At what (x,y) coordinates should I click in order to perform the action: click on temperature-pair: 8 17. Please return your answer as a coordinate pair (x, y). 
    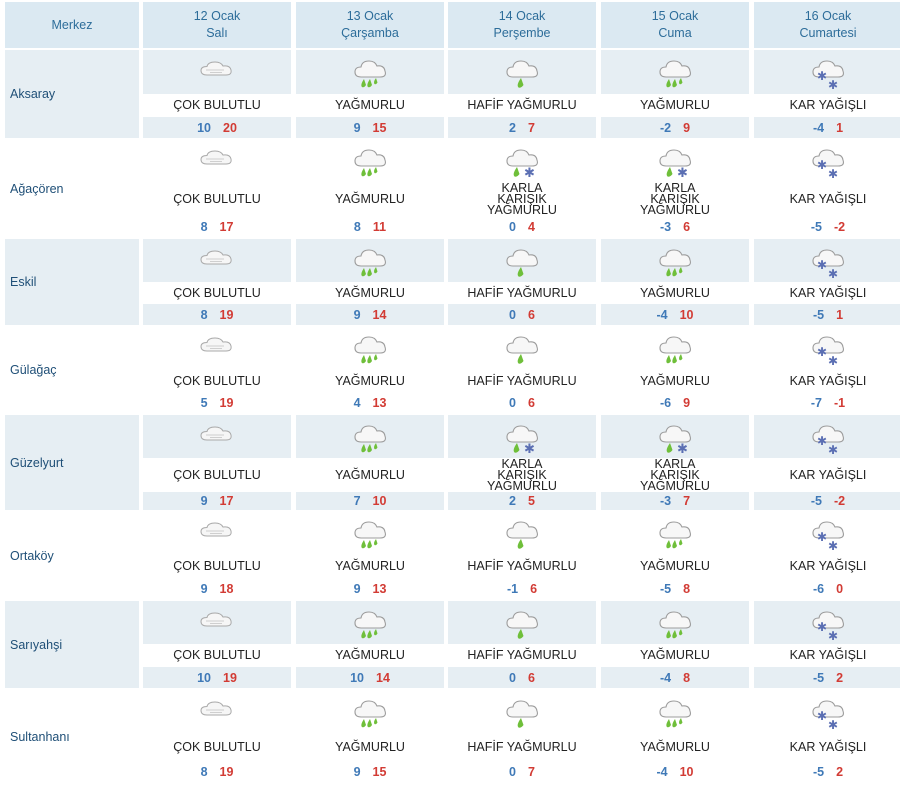
    Looking at the image, I should click on (217, 227).